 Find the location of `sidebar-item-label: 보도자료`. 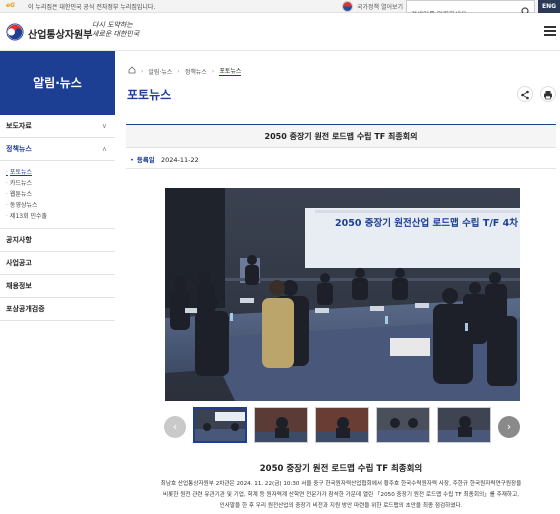

sidebar-item-label: 보도자료 is located at coordinates (19, 126).